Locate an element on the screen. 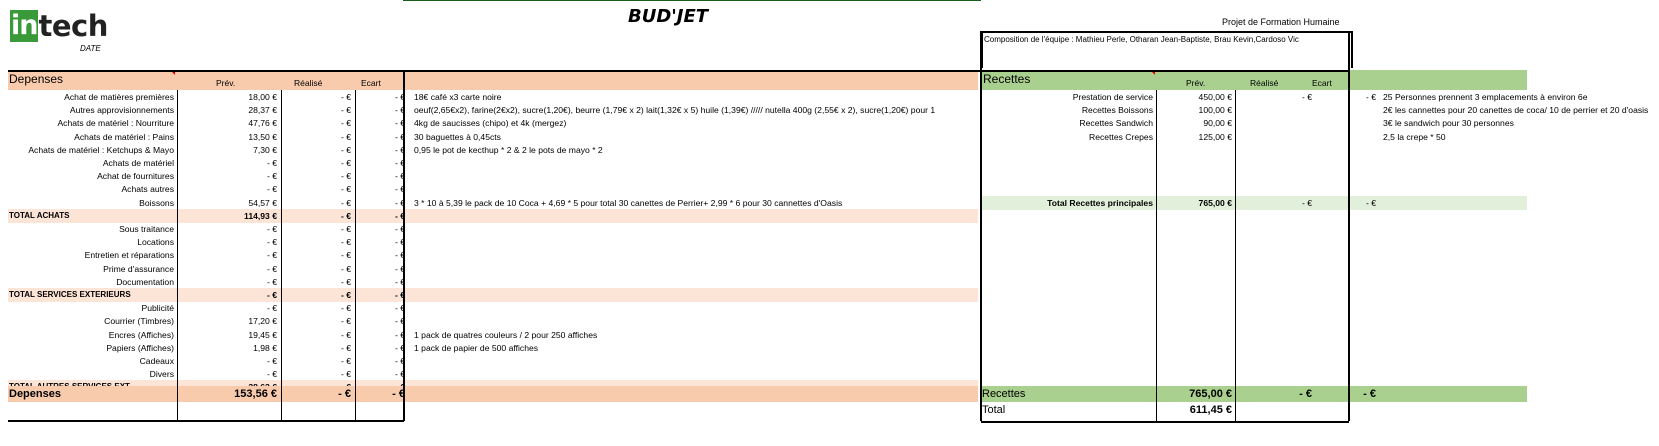 The height and width of the screenshot is (446, 1659). row-label: Achat de fournitures is located at coordinates (92, 176).